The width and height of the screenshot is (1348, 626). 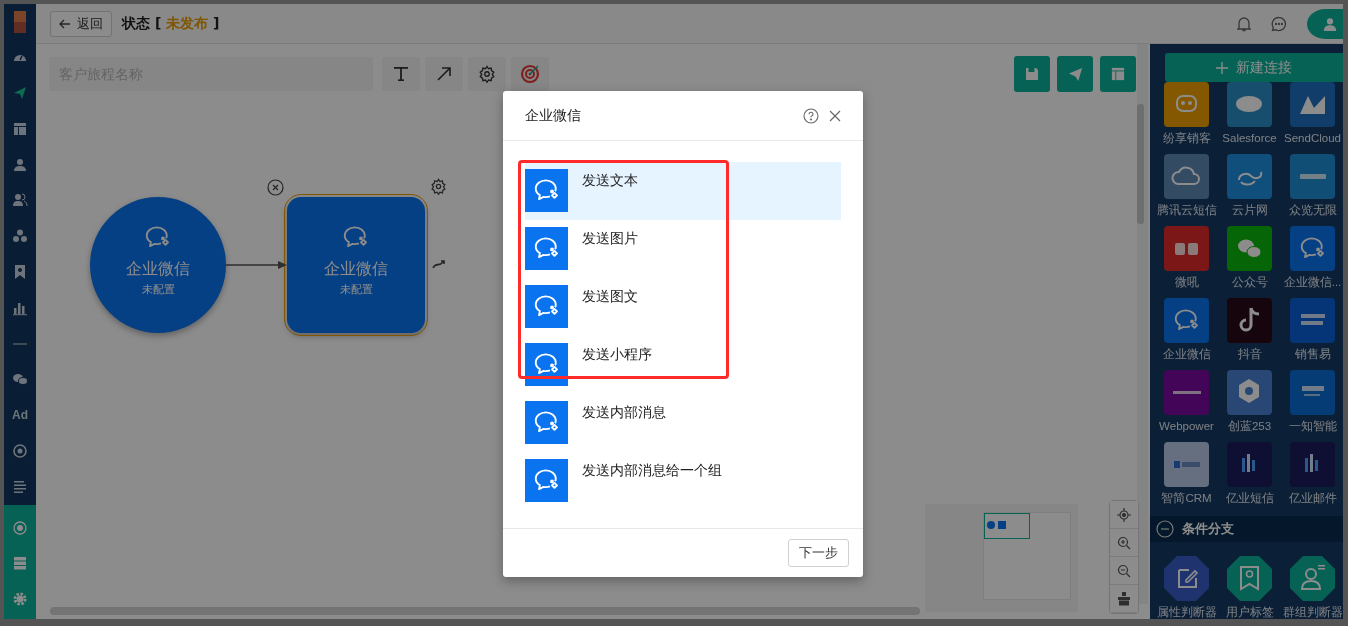 I want to click on app-name: 云片网, so click(x=1249, y=210).